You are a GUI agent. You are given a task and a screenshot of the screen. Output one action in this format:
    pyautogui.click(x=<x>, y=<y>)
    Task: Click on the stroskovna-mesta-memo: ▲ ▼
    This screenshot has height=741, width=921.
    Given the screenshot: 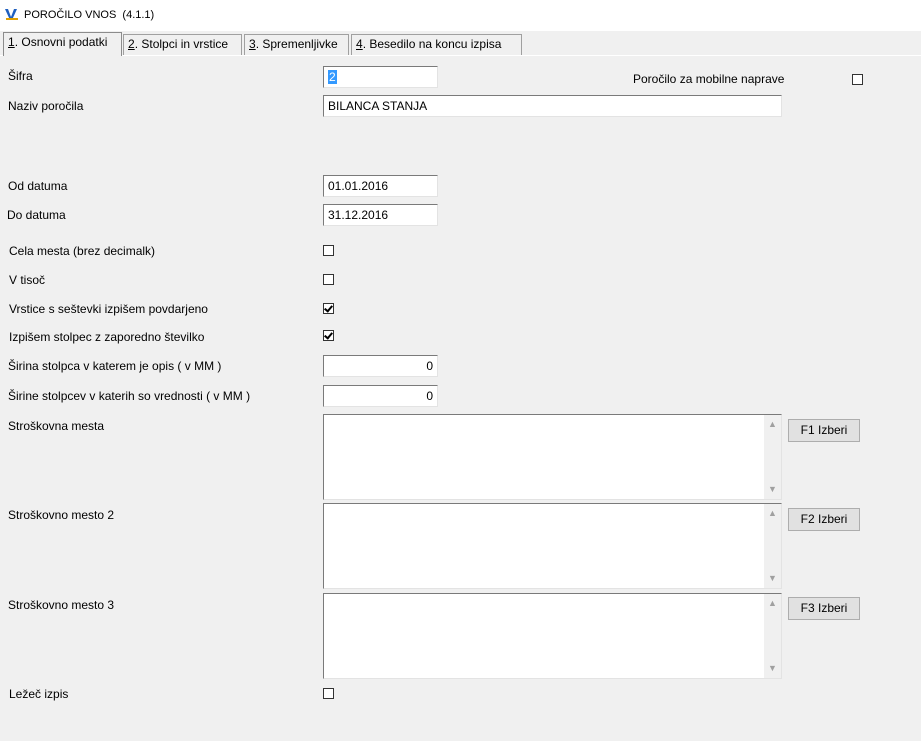 What is the action you would take?
    pyautogui.click(x=552, y=457)
    